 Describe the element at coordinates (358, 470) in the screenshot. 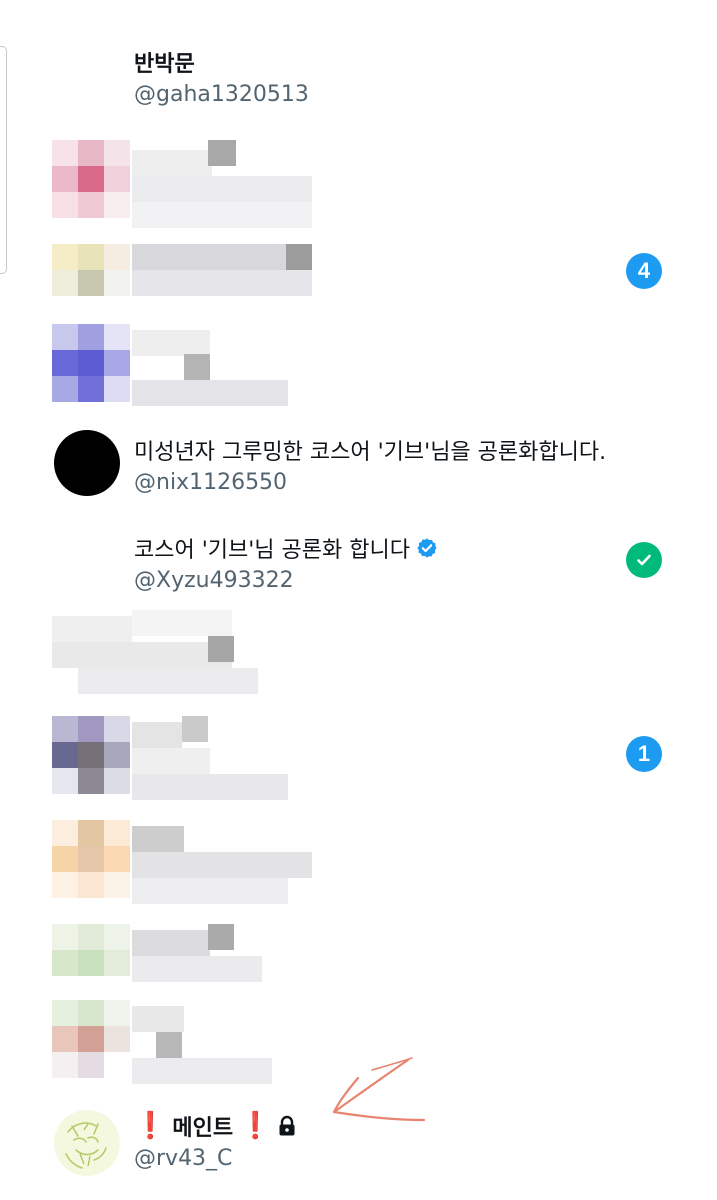

I see `account-row: 미성년자 그루밍한 코스어 '기브'님을 공론화합니다. @nix1126550` at that location.